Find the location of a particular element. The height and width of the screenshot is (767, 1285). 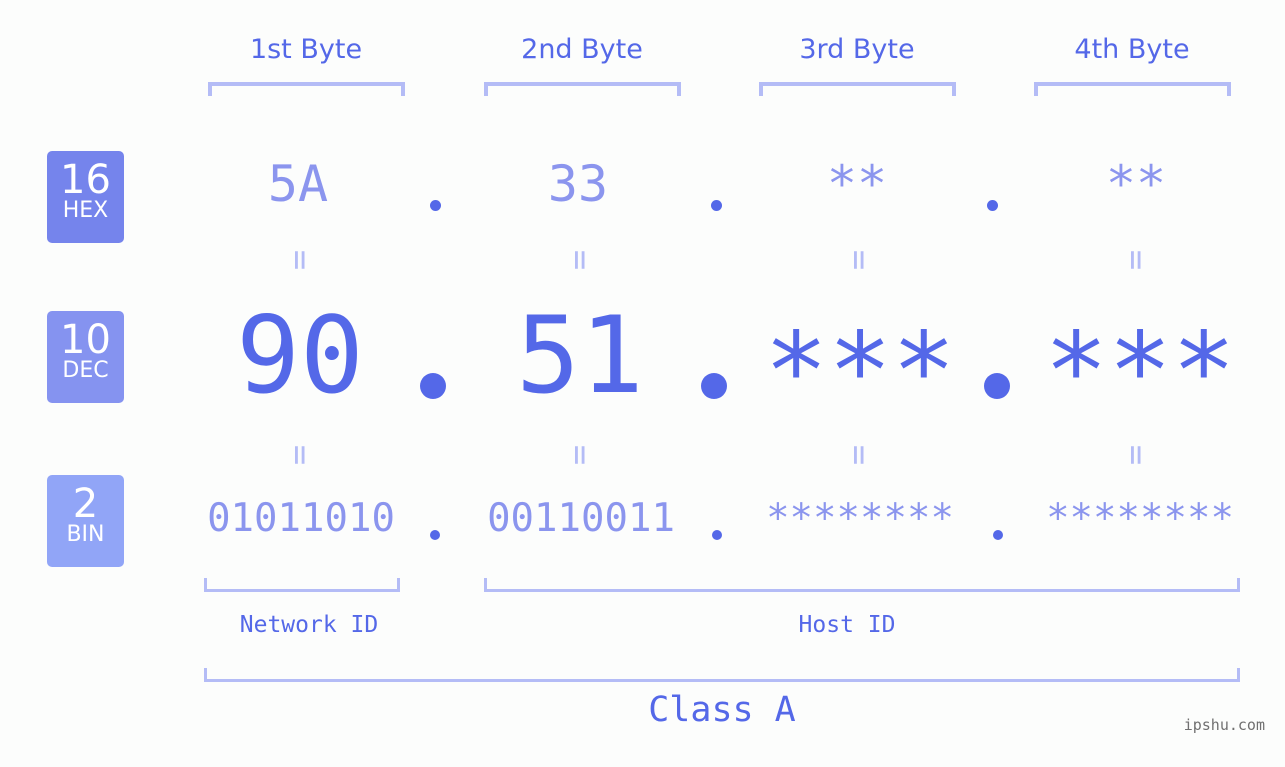

hex-badge-base: 16 is located at coordinates (85, 180).